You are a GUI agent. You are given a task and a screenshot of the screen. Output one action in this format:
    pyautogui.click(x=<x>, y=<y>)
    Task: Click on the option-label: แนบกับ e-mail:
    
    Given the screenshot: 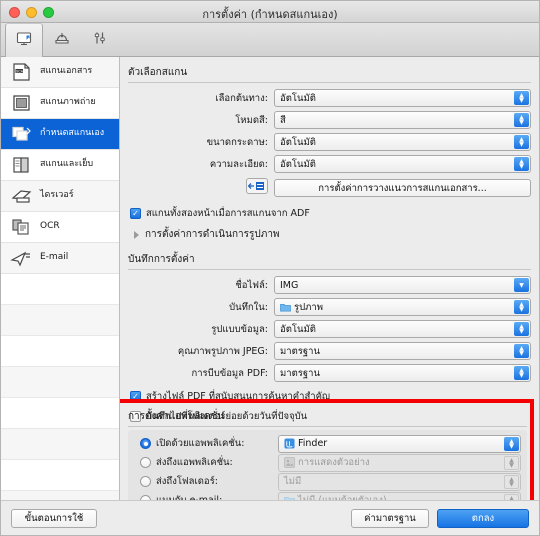 What is the action you would take?
    pyautogui.click(x=189, y=496)
    